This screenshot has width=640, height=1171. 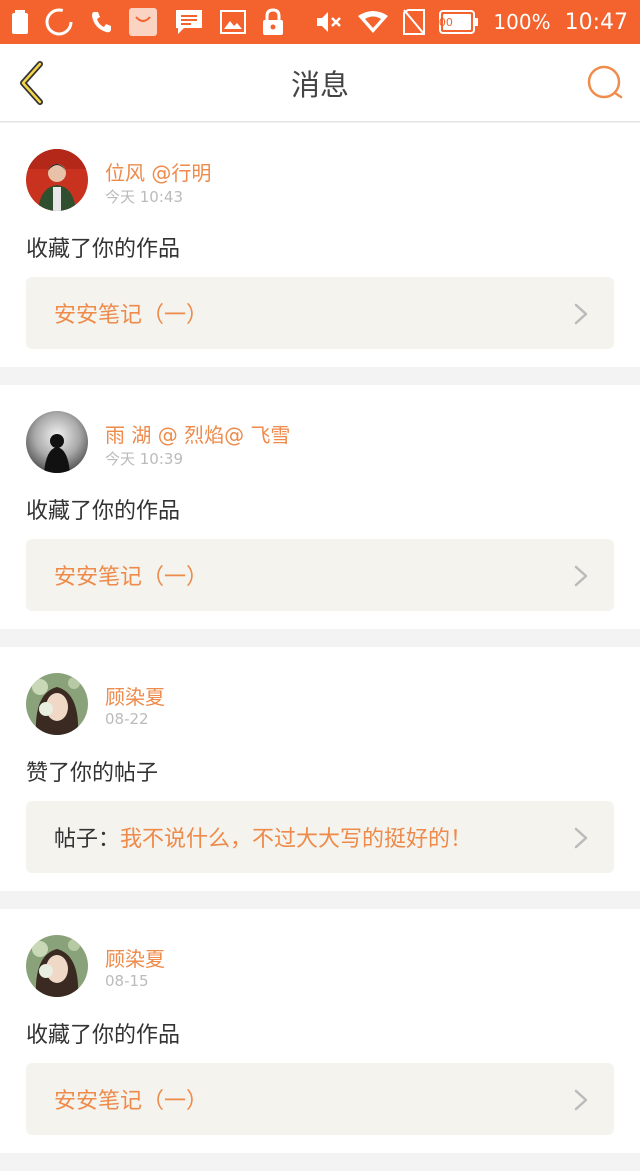 I want to click on nav-bar: 消息, so click(x=320, y=83).